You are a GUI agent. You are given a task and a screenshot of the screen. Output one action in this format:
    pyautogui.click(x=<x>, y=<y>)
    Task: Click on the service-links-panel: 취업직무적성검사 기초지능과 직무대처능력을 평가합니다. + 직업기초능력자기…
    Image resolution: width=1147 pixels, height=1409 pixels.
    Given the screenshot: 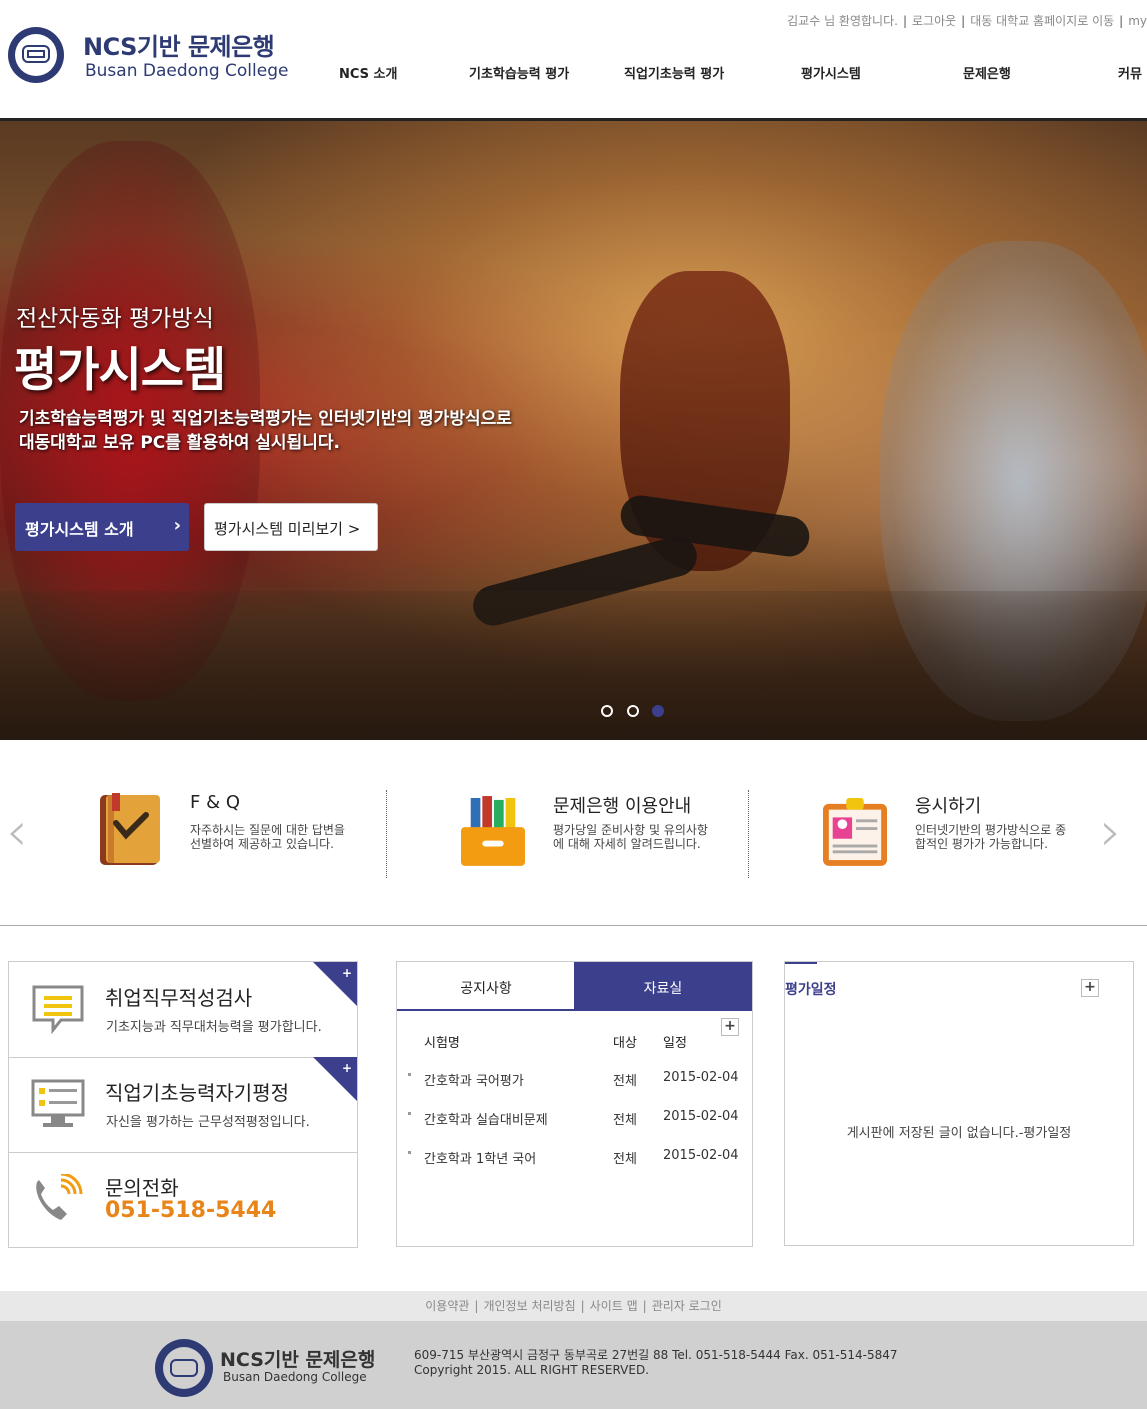 What is the action you would take?
    pyautogui.click(x=183, y=1104)
    